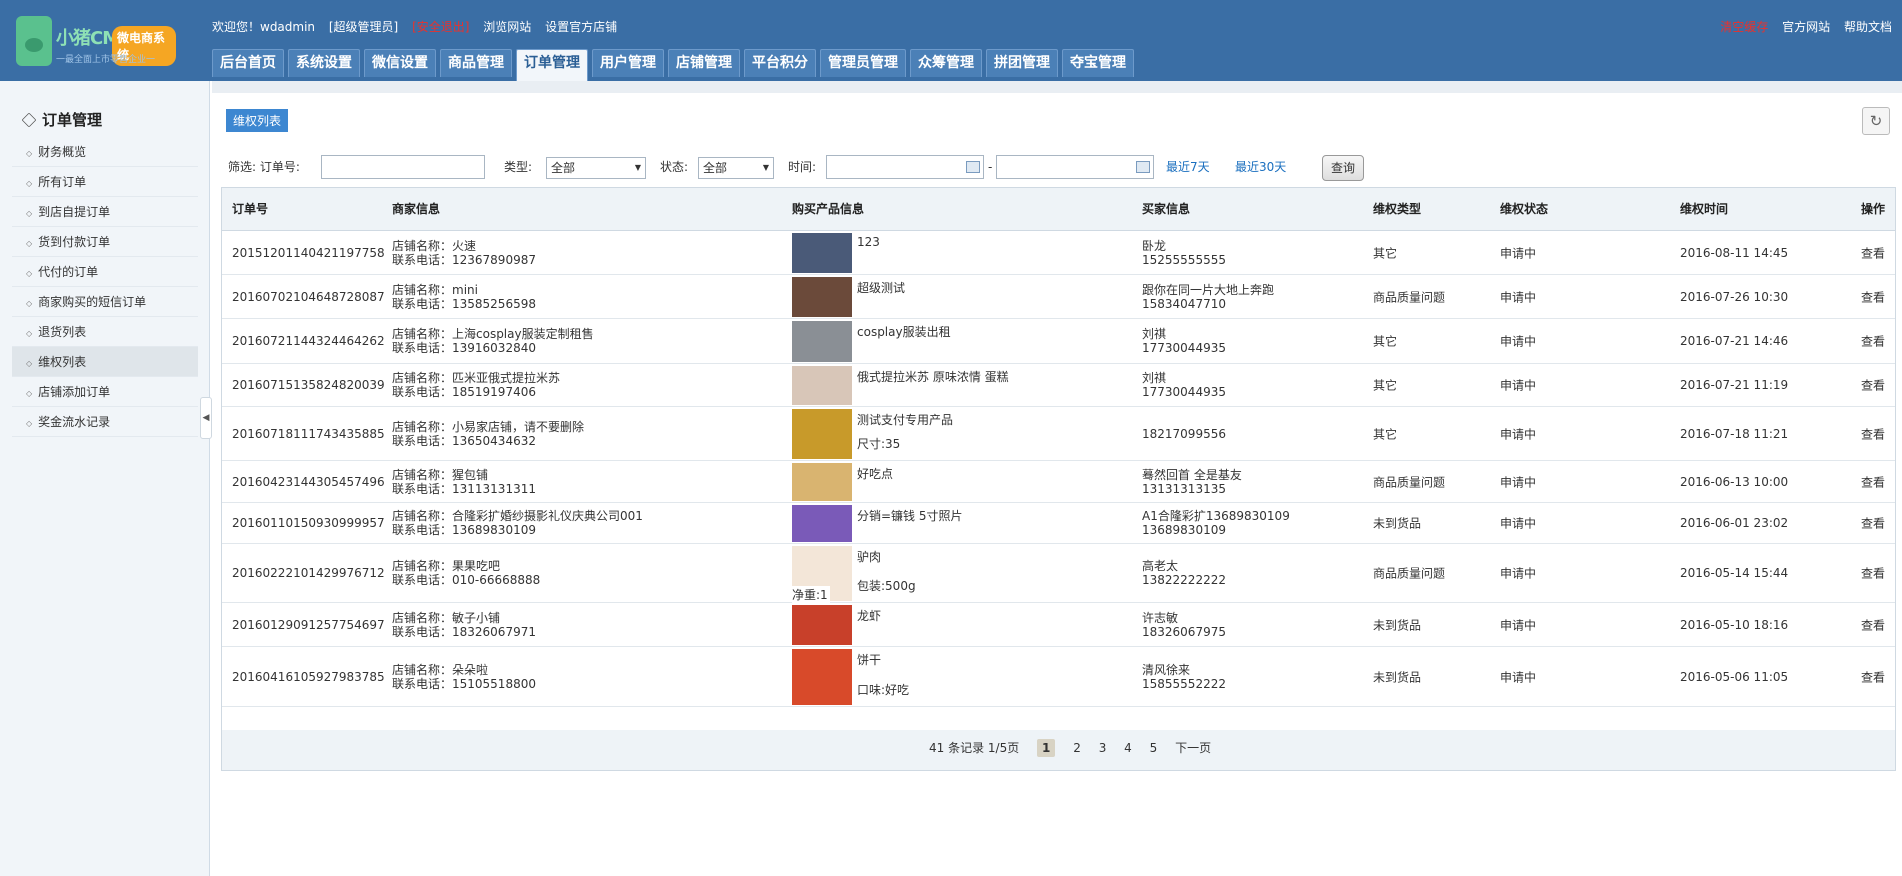 The width and height of the screenshot is (1902, 876). Describe the element at coordinates (910, 515) in the screenshot. I see `product-title: 分销=镰钱 5寸照片` at that location.